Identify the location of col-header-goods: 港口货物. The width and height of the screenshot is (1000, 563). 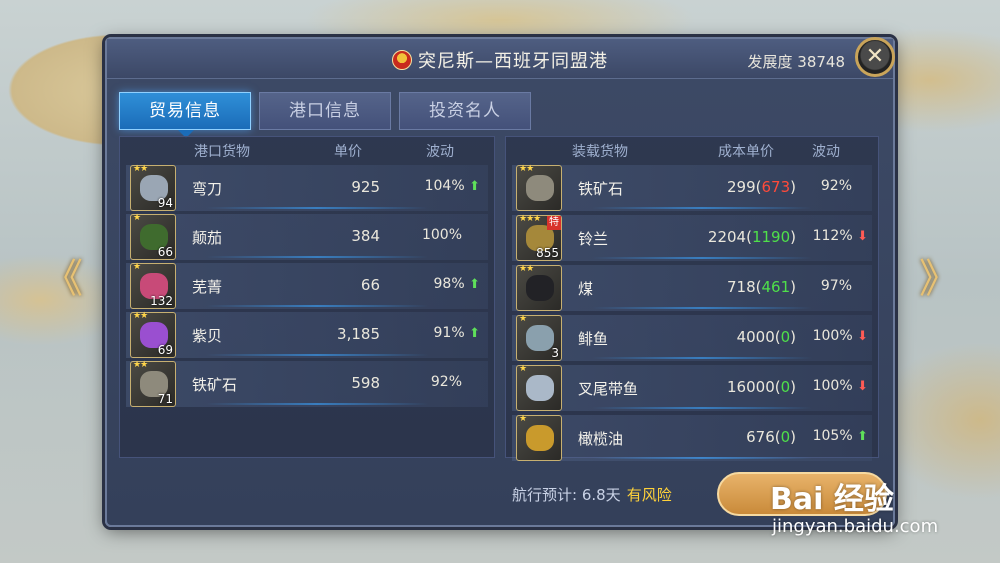
(222, 152).